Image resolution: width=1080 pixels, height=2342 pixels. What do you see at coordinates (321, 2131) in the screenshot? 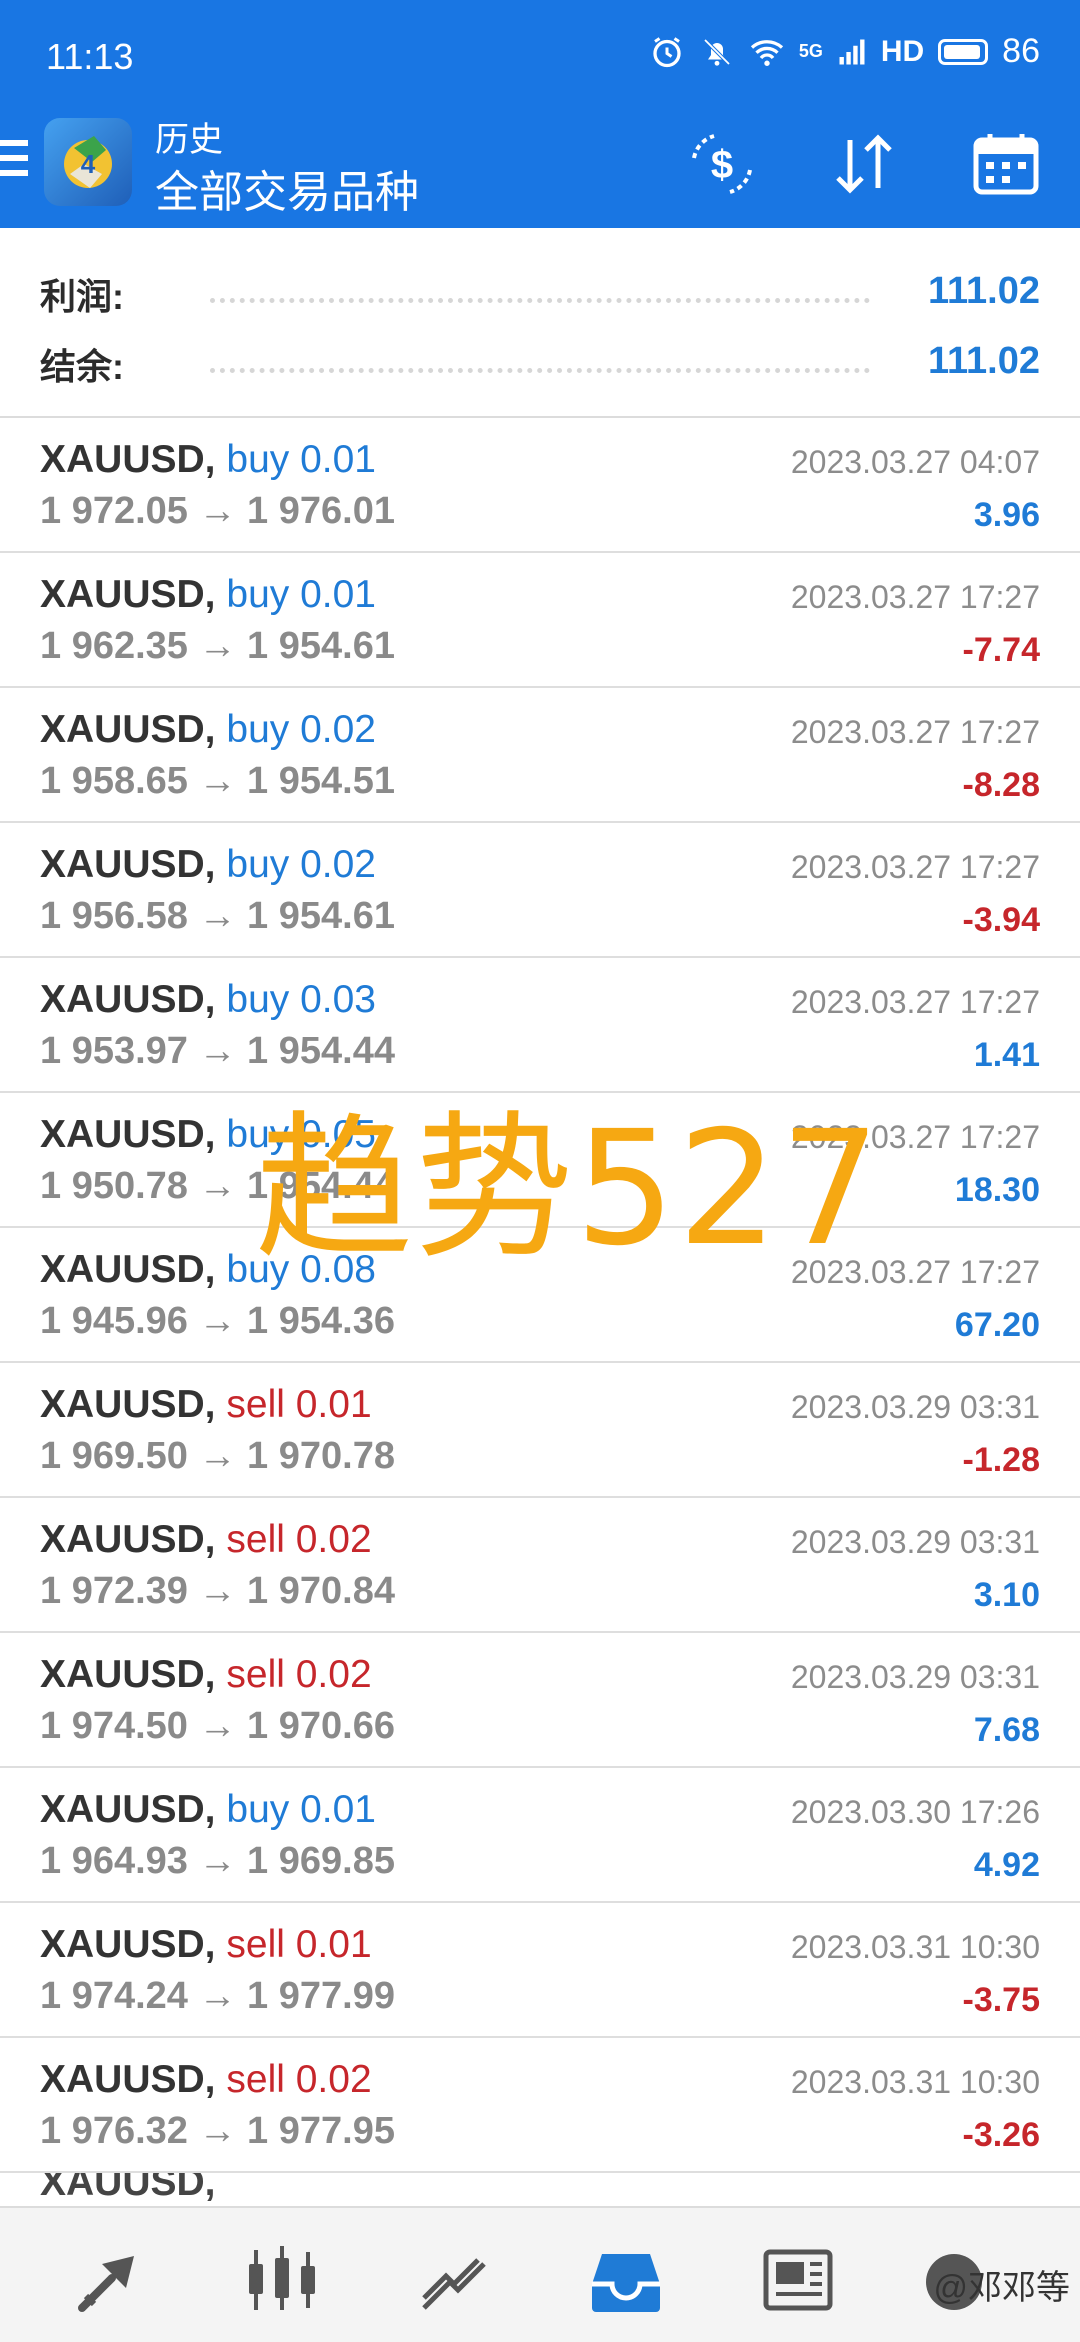
I see `close-price: 1 977.95` at bounding box center [321, 2131].